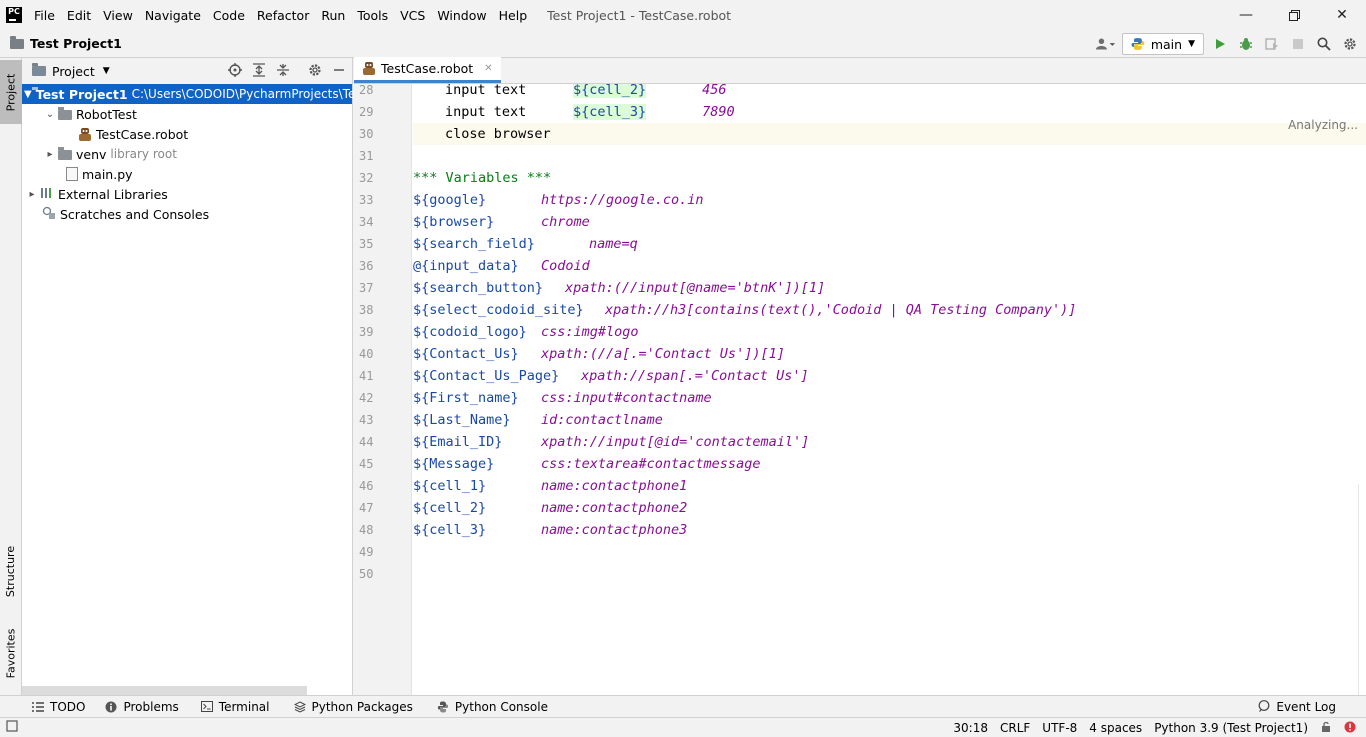 Image resolution: width=1366 pixels, height=737 pixels. I want to click on problems-tool-button: Problems, so click(142, 707).